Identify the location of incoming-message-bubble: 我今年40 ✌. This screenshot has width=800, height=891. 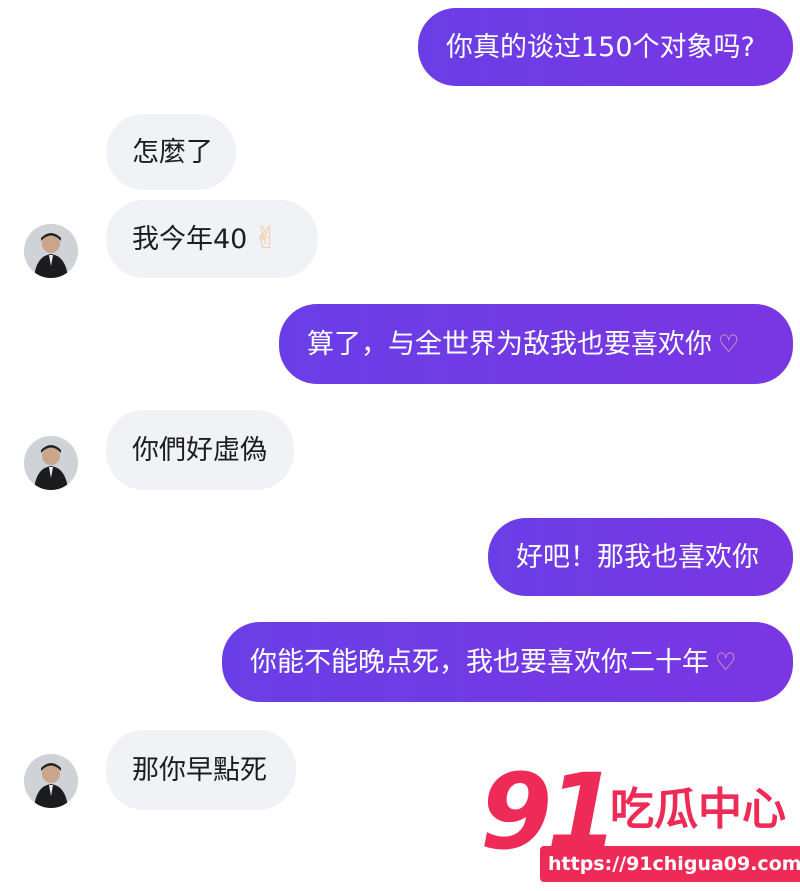
(212, 239).